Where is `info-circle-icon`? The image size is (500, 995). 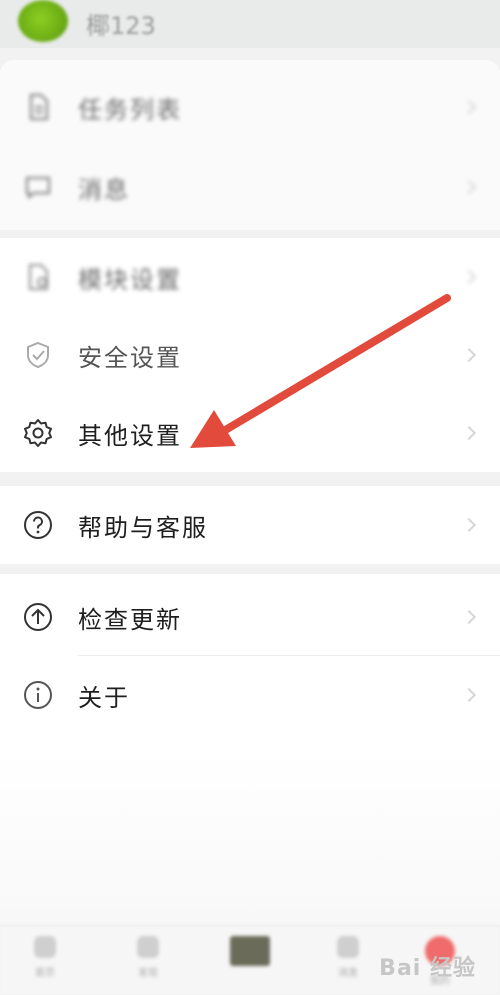
info-circle-icon is located at coordinates (38, 695).